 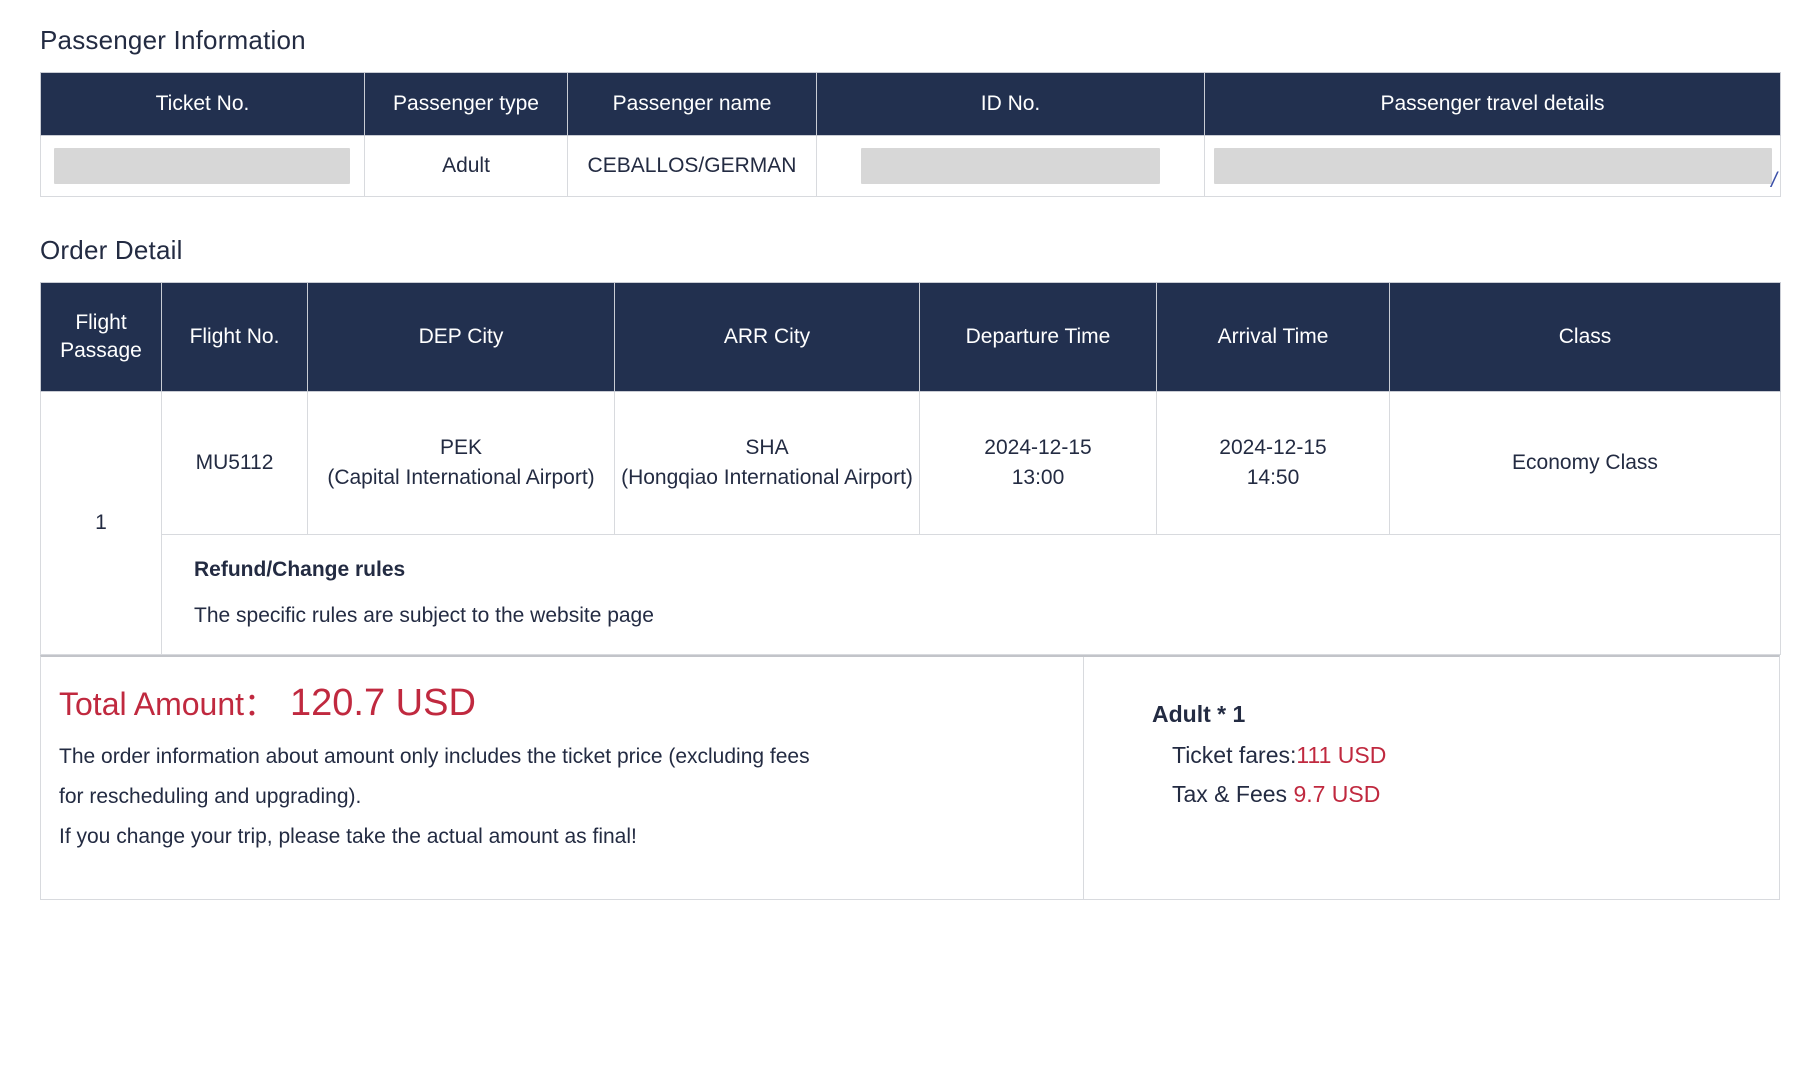 I want to click on passenger-information-heading: Passenger Information, so click(x=173, y=40).